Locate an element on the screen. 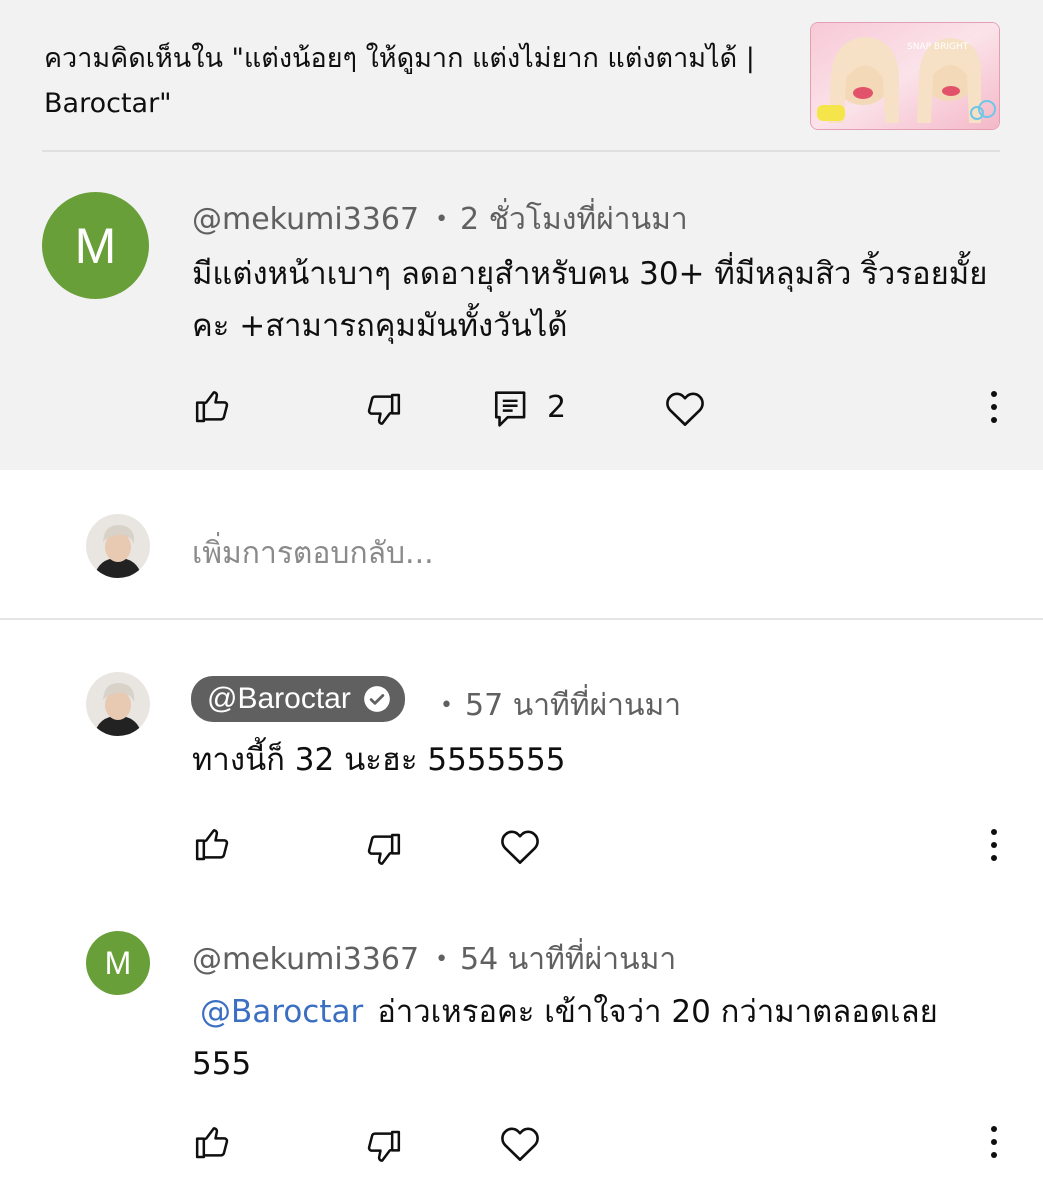 This screenshot has width=1043, height=1200. thumbnail-text: SNAP BRIGHT is located at coordinates (938, 47).